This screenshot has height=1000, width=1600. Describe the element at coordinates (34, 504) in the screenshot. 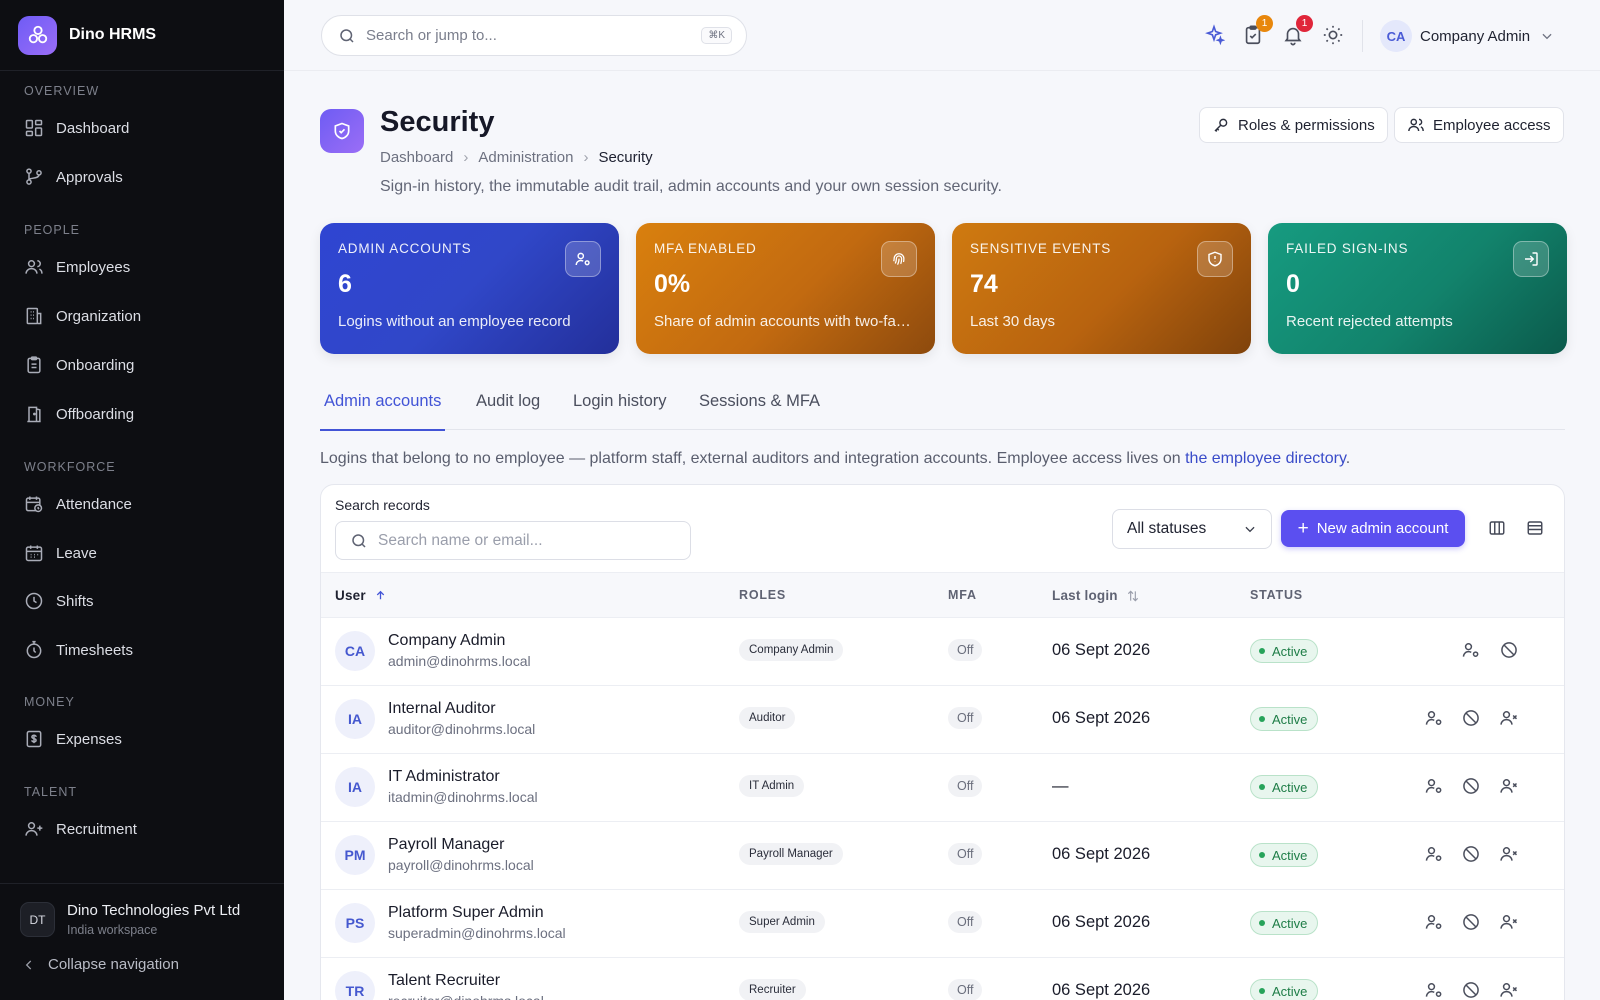

I see `calendar-clock-icon` at that location.